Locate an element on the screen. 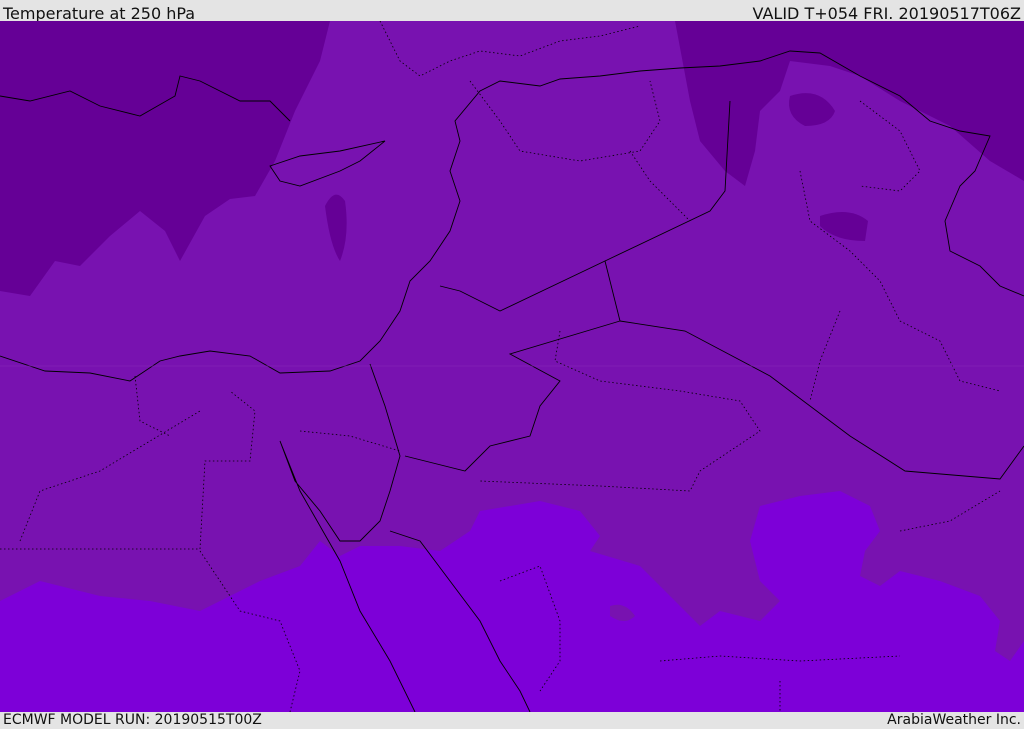 The image size is (1024, 729). credit: ArabiaWeather Inc. is located at coordinates (954, 720).